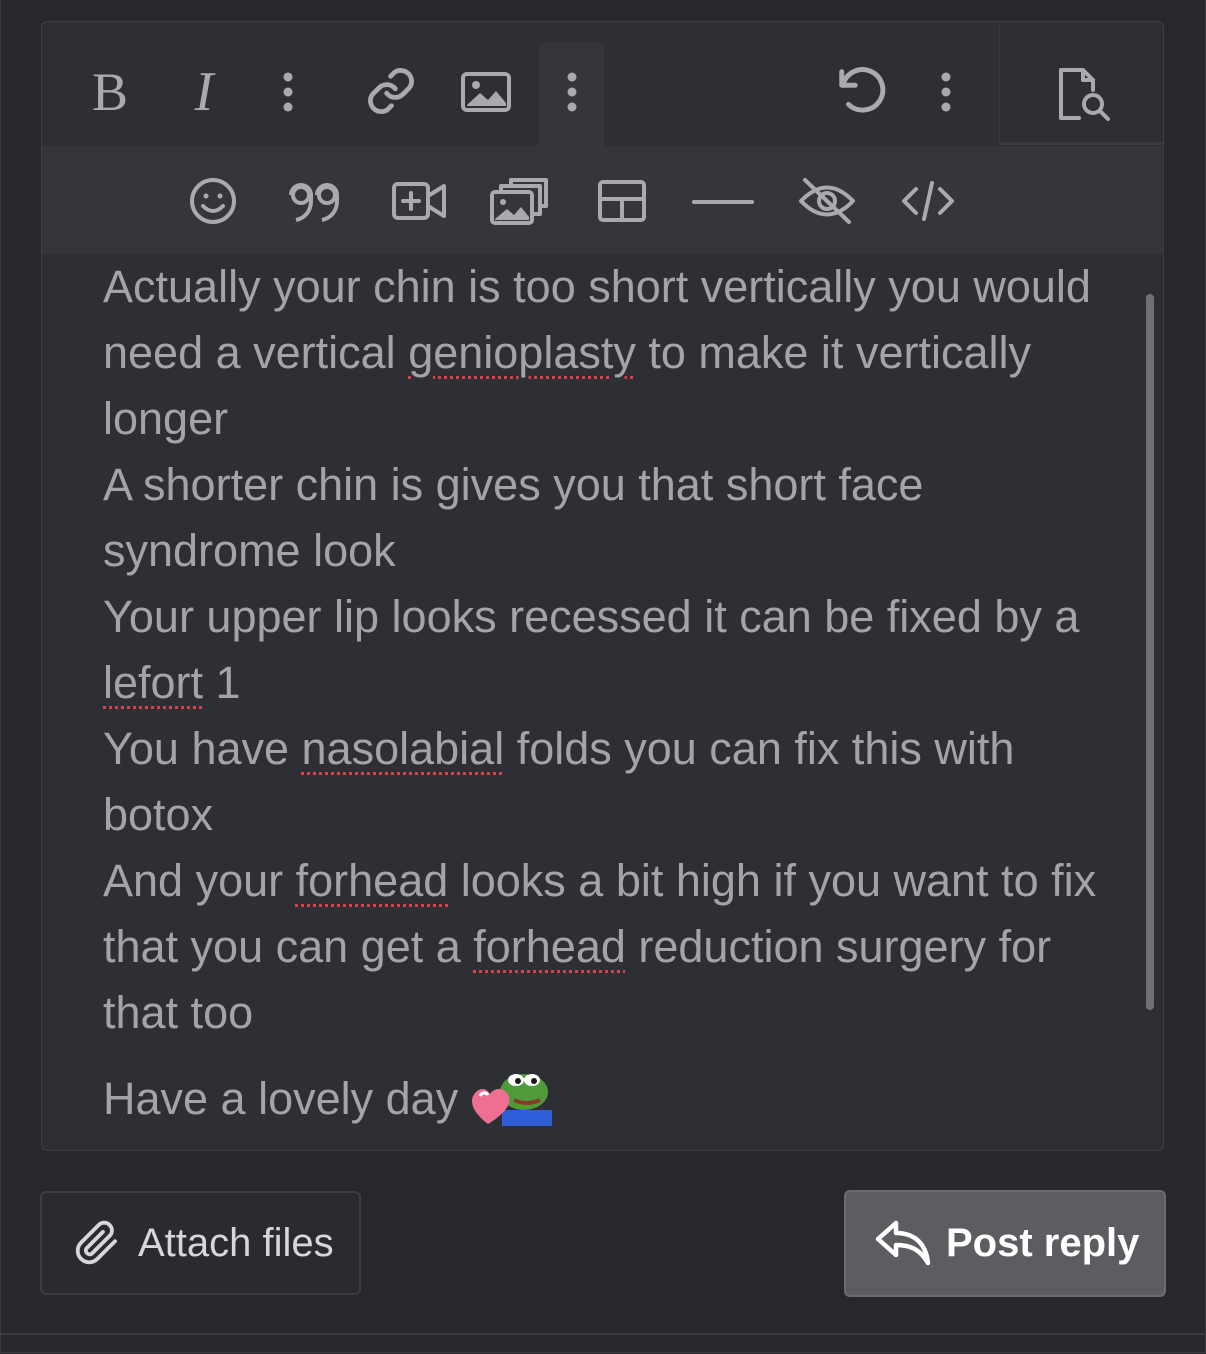 Image resolution: width=1206 pixels, height=1354 pixels. I want to click on smiley-icon, so click(213, 201).